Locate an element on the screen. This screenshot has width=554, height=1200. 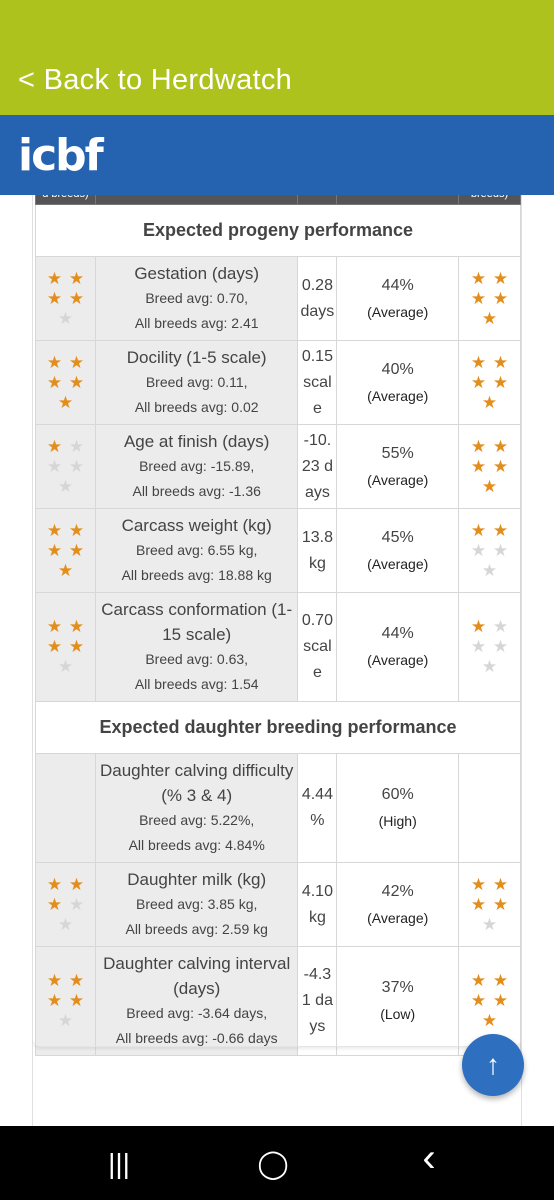
back-to-herdwatch-link: < Back to Herdwatch is located at coordinates (155, 80).